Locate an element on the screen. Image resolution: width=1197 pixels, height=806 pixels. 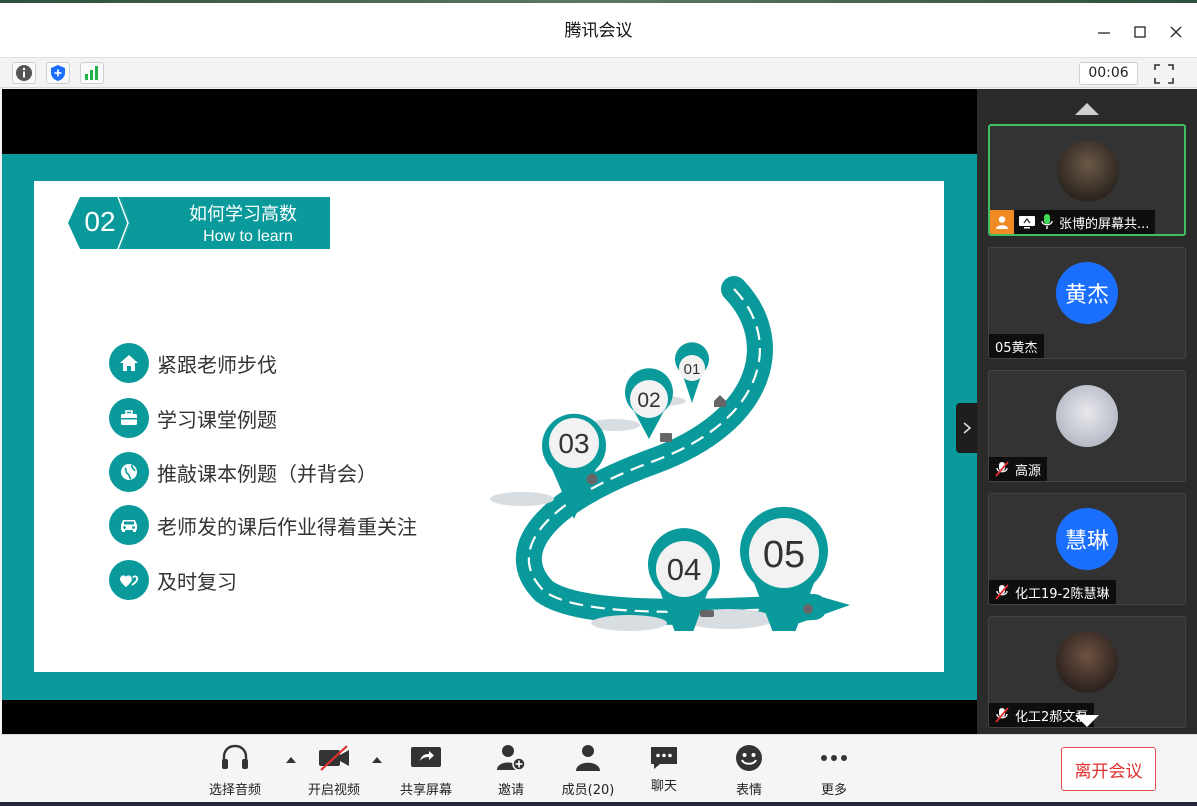
fullscreen-button is located at coordinates (1164, 74).